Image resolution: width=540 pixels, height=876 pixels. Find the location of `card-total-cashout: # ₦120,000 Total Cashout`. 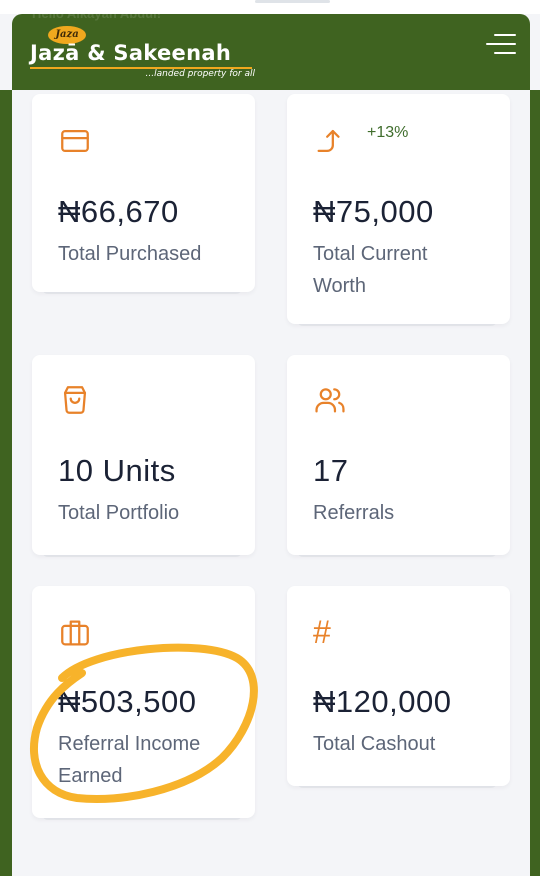

card-total-cashout: # ₦120,000 Total Cashout is located at coordinates (398, 686).